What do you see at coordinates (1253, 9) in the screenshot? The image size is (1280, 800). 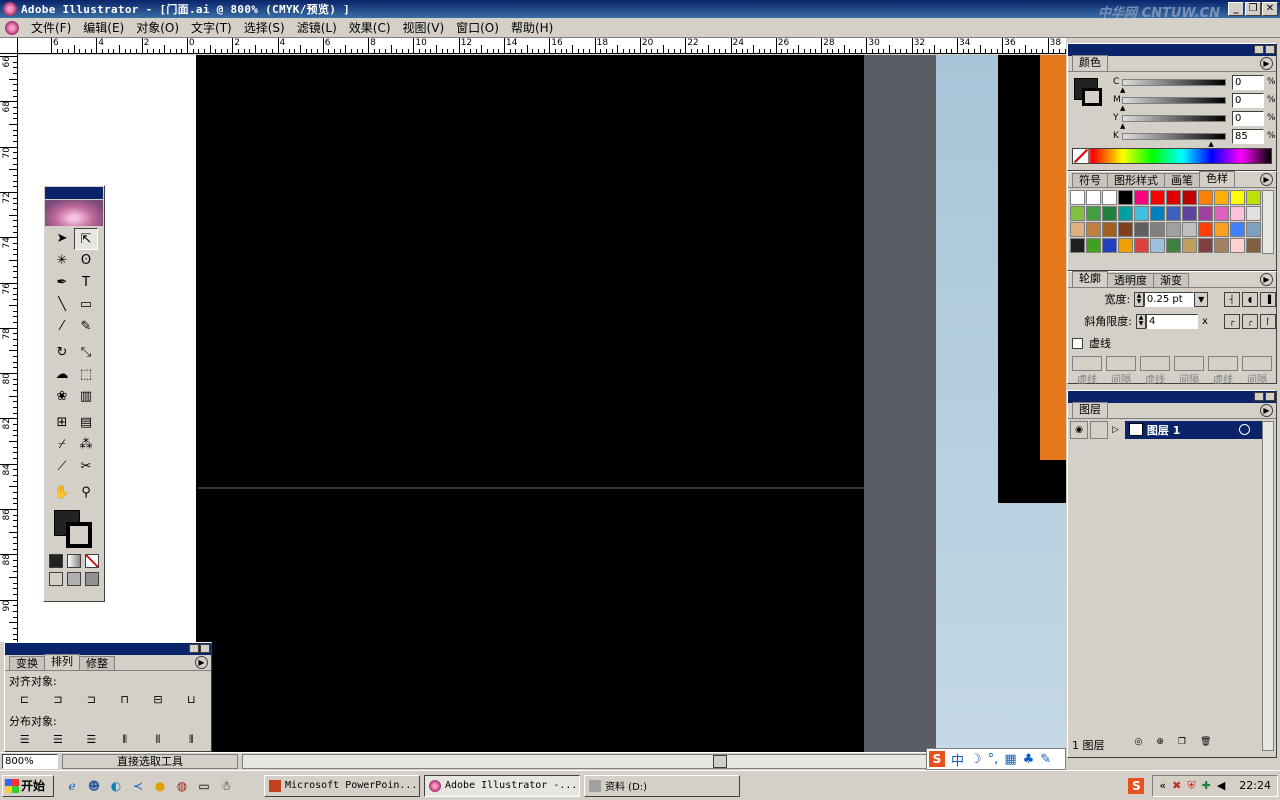 I see `restore-button: ❐` at bounding box center [1253, 9].